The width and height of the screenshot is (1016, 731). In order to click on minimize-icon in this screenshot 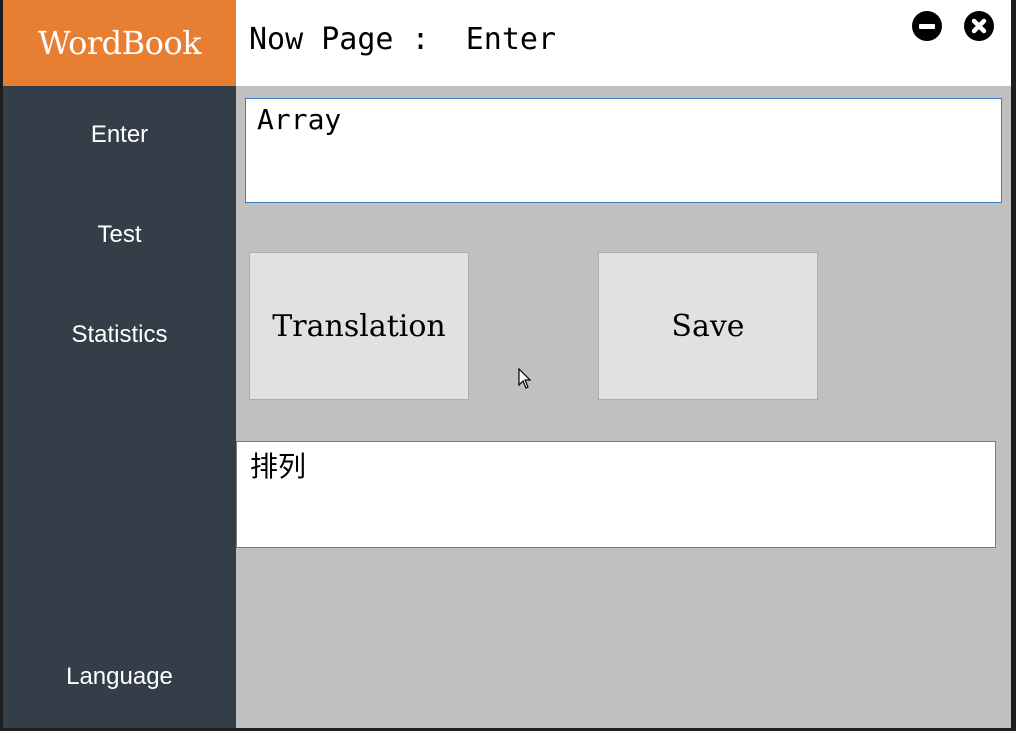, I will do `click(927, 26)`.